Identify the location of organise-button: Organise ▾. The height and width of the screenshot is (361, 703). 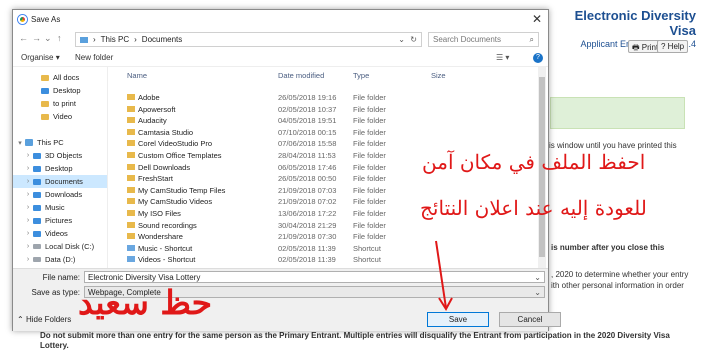
(40, 57).